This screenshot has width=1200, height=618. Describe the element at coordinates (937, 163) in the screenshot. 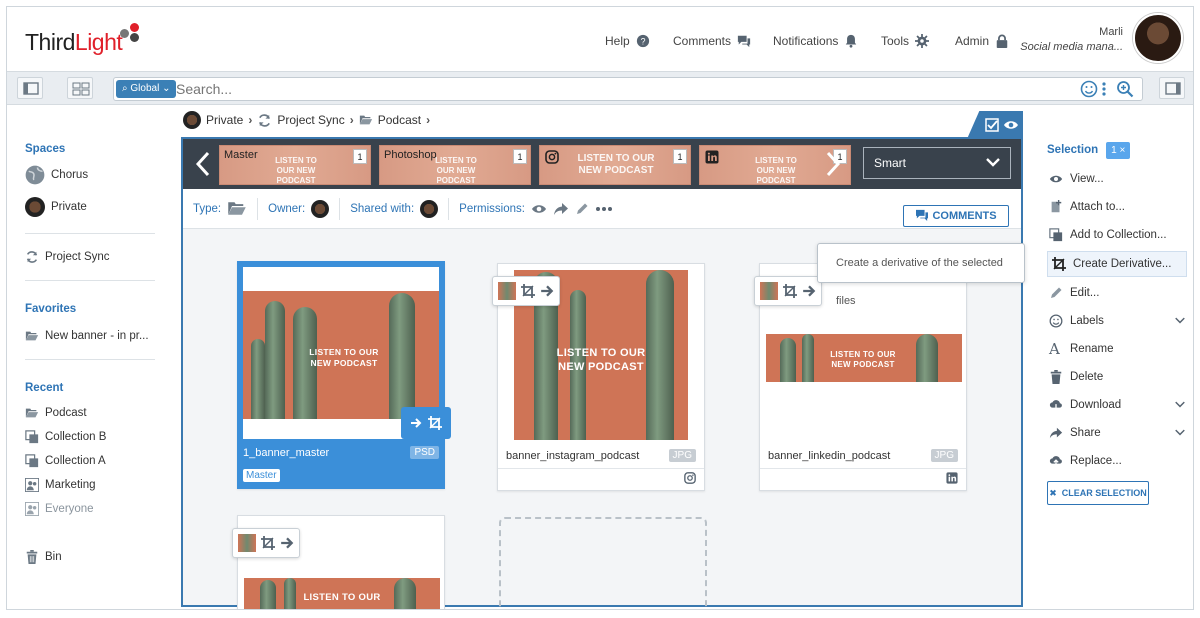

I see `view-selector-dropdown: Smart` at that location.